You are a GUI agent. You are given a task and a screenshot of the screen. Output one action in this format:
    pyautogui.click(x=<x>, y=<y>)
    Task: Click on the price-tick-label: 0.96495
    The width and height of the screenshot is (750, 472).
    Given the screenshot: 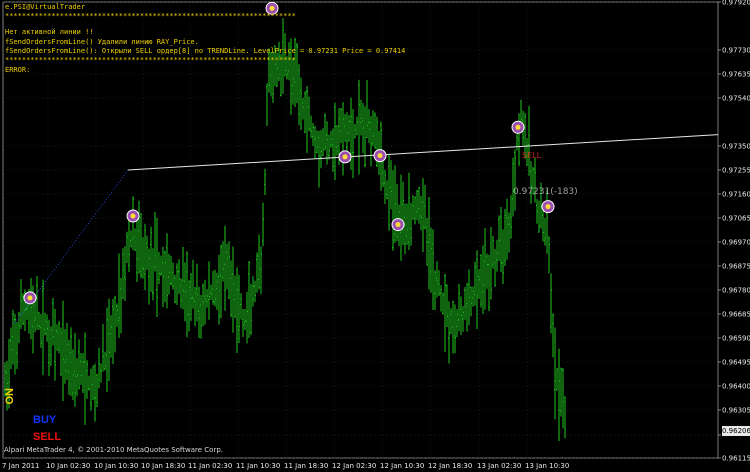 What is the action you would take?
    pyautogui.click(x=736, y=363)
    